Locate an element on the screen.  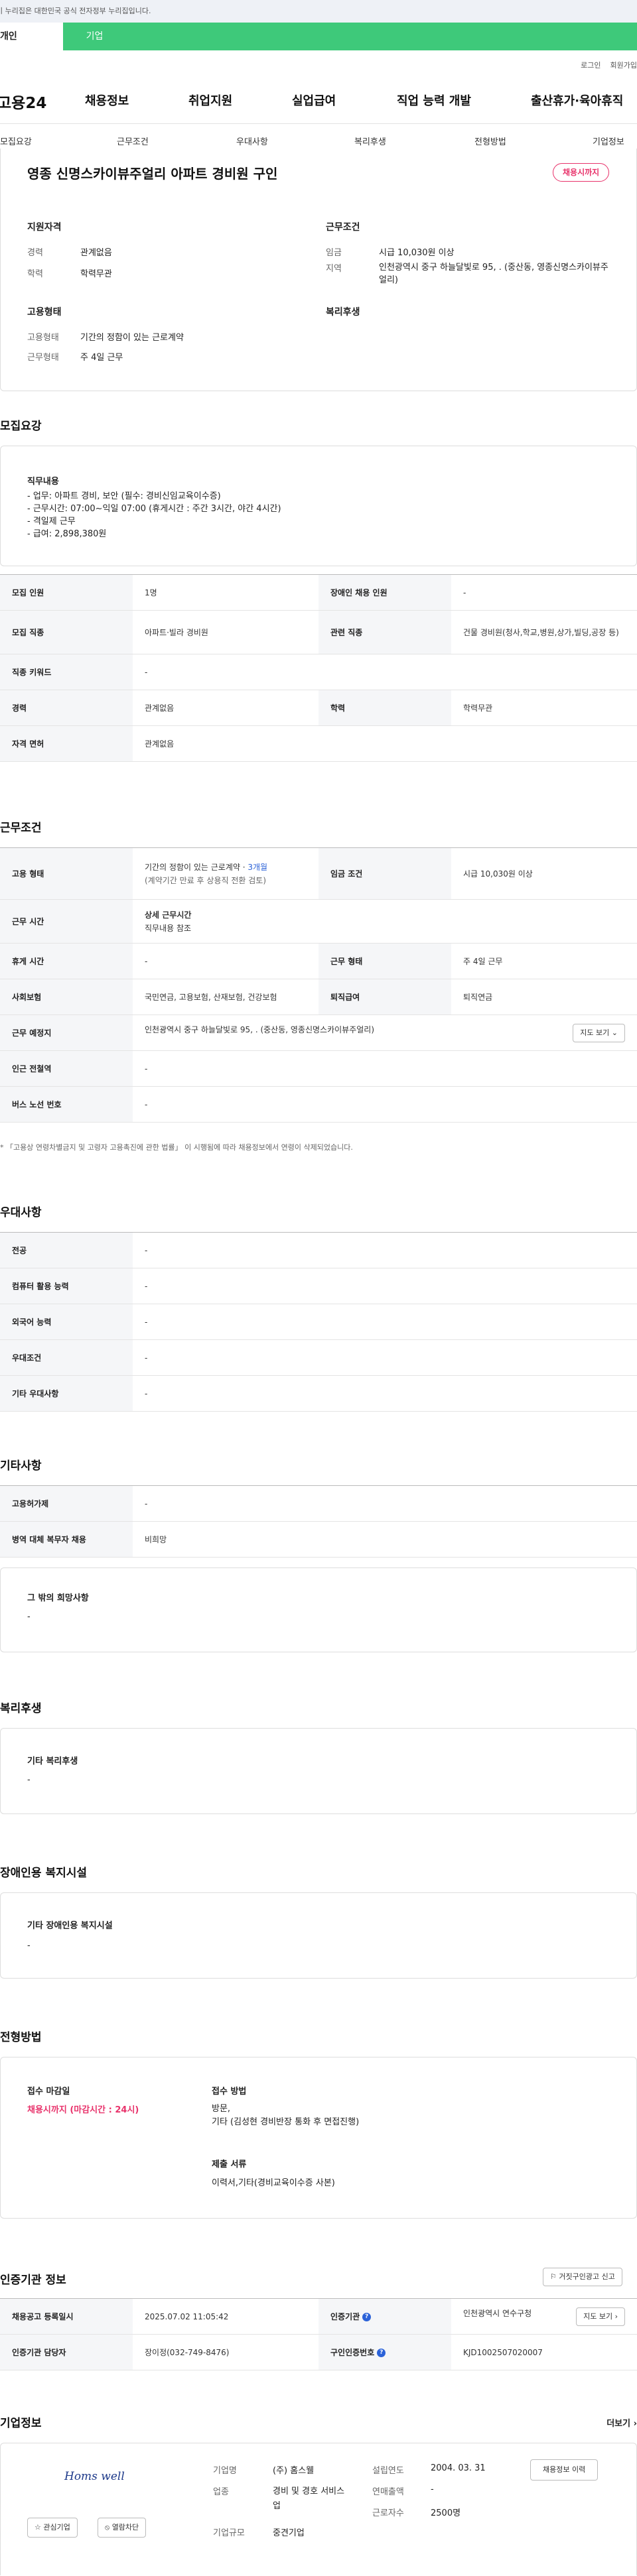
region-value: 인천광역시 중구 하늘달빛로 95, . (중산동, 영종신명스카이뷰주얼리) is located at coordinates (494, 274).